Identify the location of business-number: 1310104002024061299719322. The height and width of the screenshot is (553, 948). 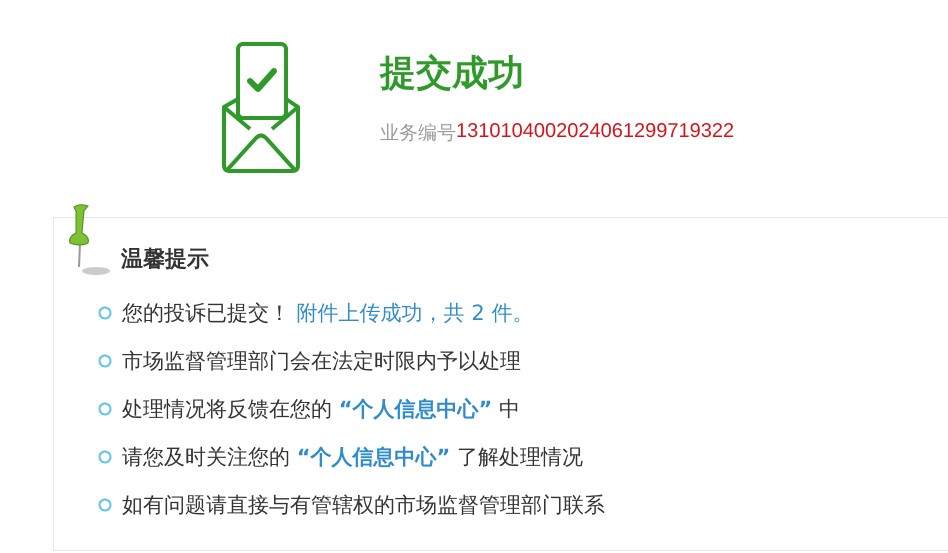
(595, 132).